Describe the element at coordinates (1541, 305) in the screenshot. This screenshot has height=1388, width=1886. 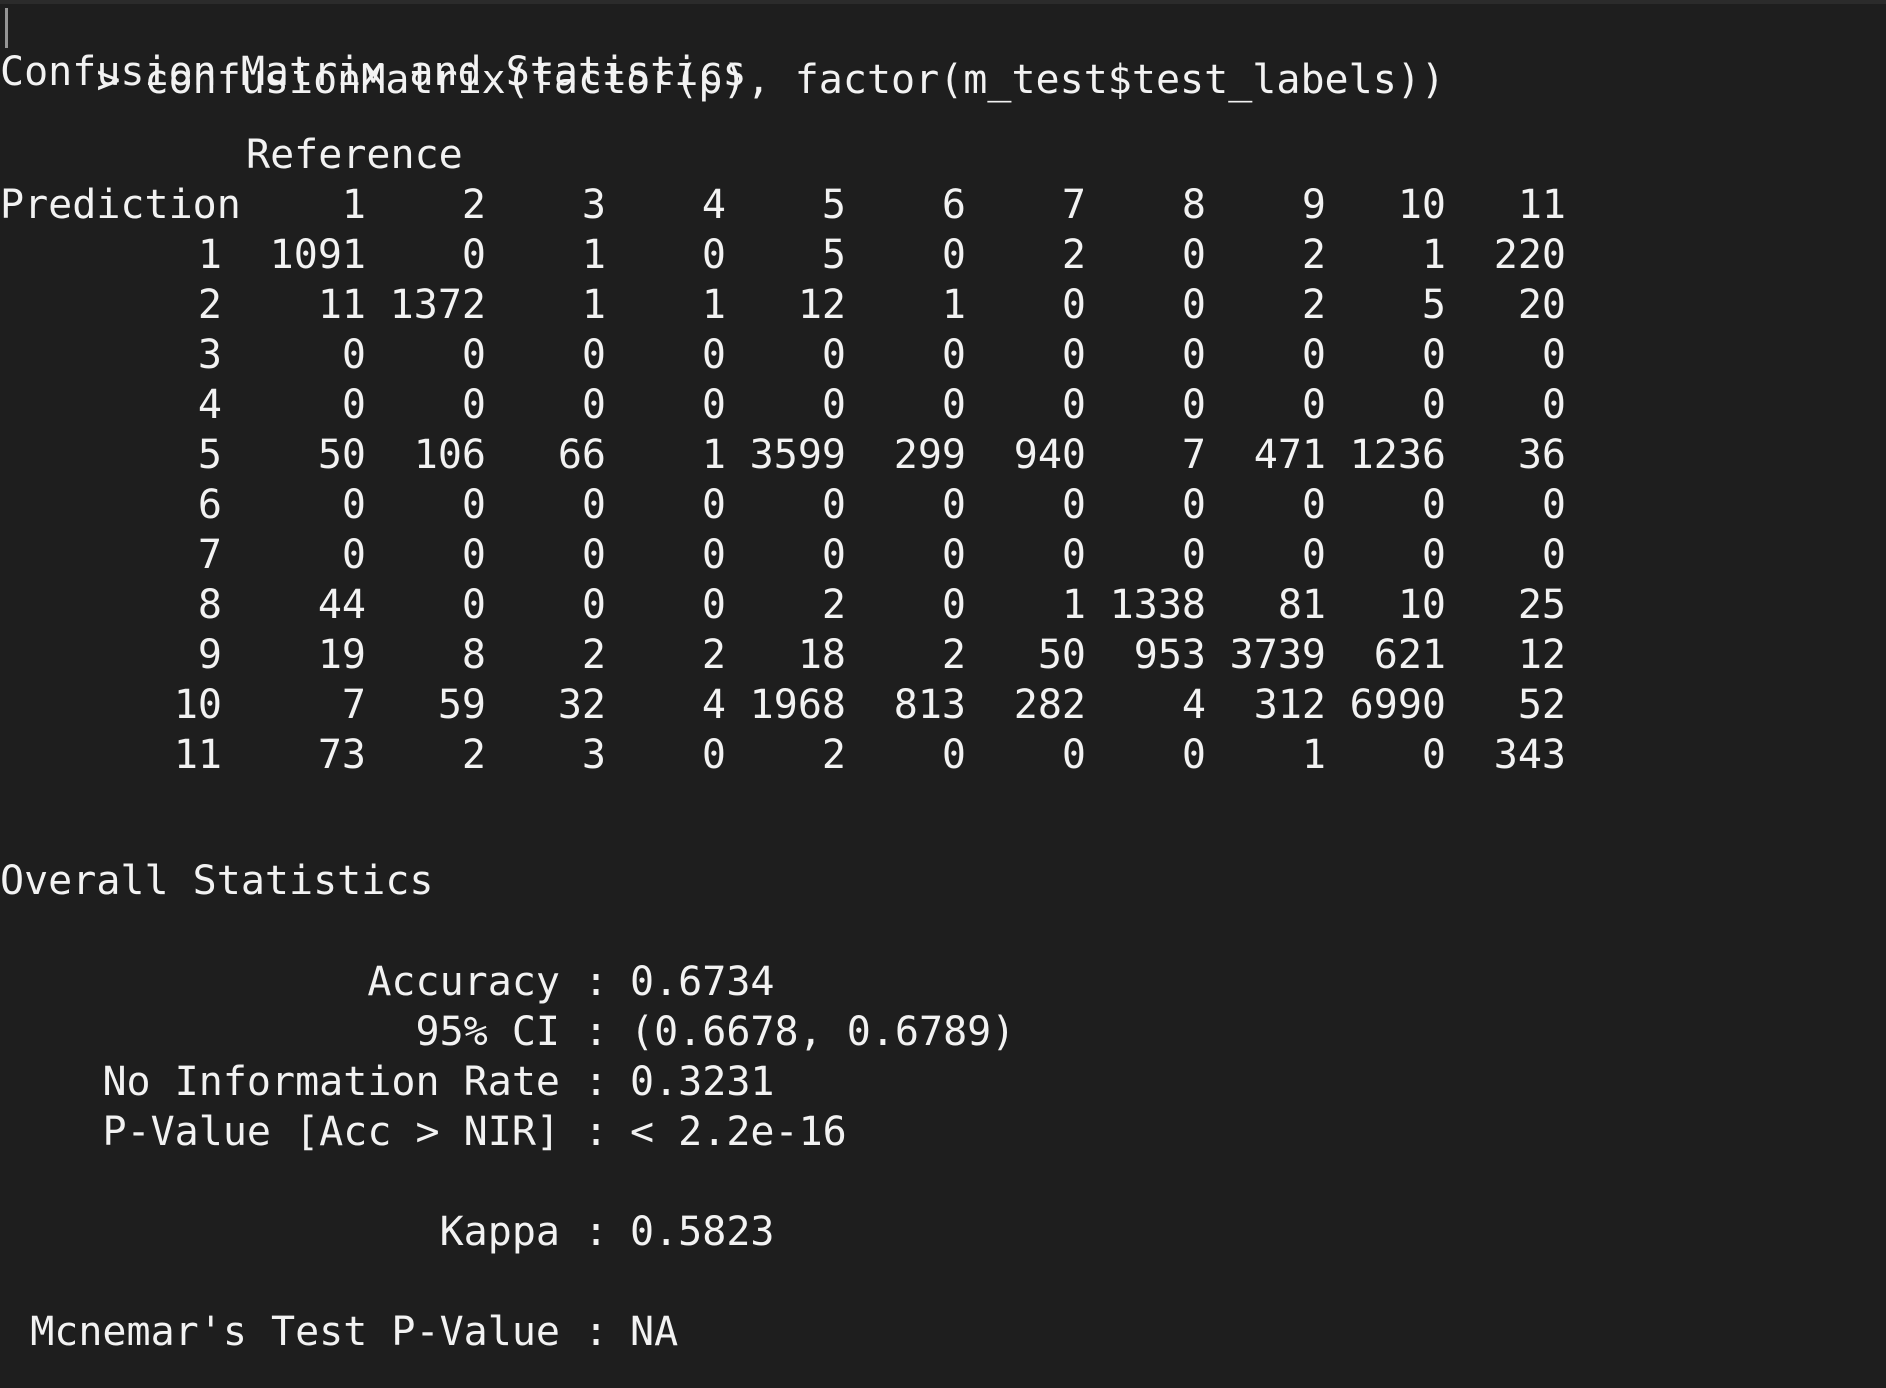
I see `matrix-cell: 20` at that location.